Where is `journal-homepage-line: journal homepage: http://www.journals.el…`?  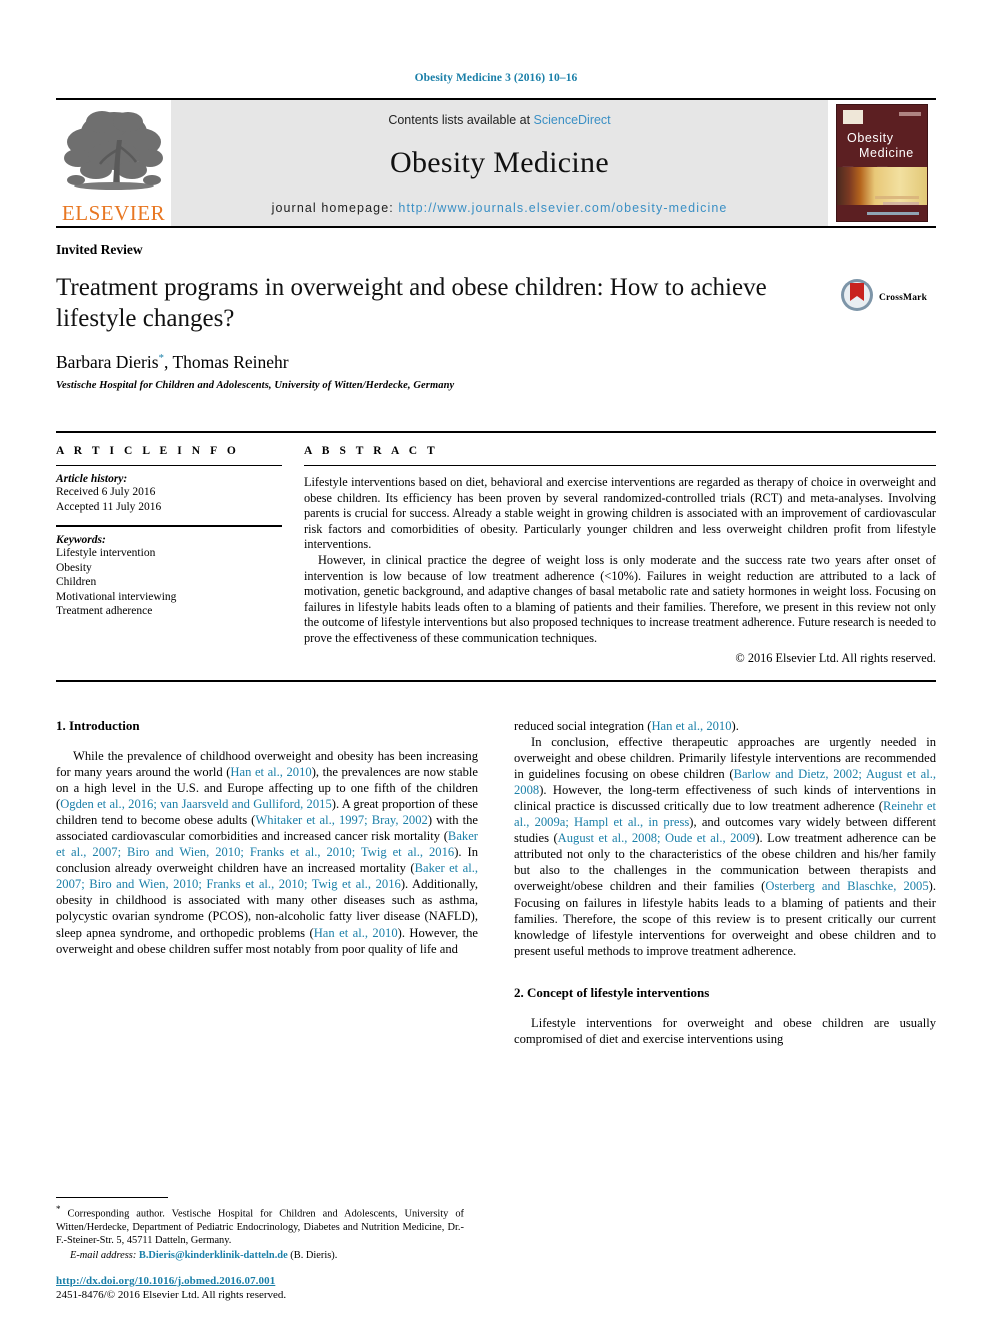
journal-homepage-line: journal homepage: http://www.journals.el… is located at coordinates (500, 208).